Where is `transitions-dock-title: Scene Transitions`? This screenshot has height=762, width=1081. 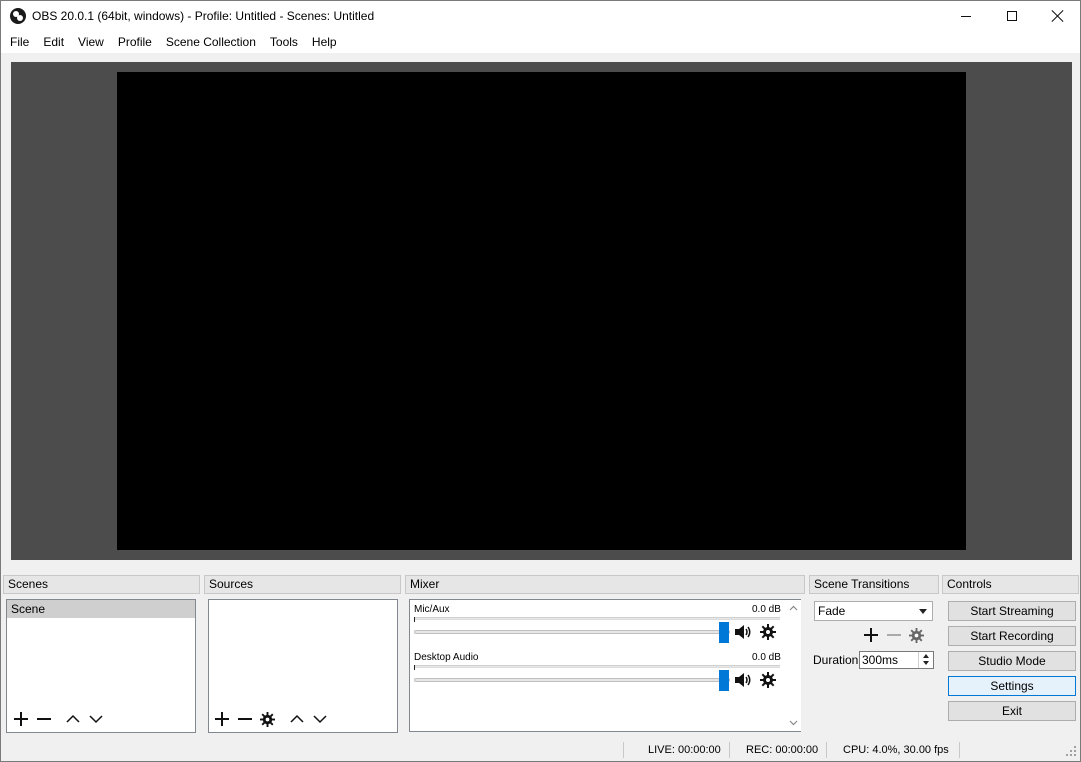
transitions-dock-title: Scene Transitions is located at coordinates (874, 584).